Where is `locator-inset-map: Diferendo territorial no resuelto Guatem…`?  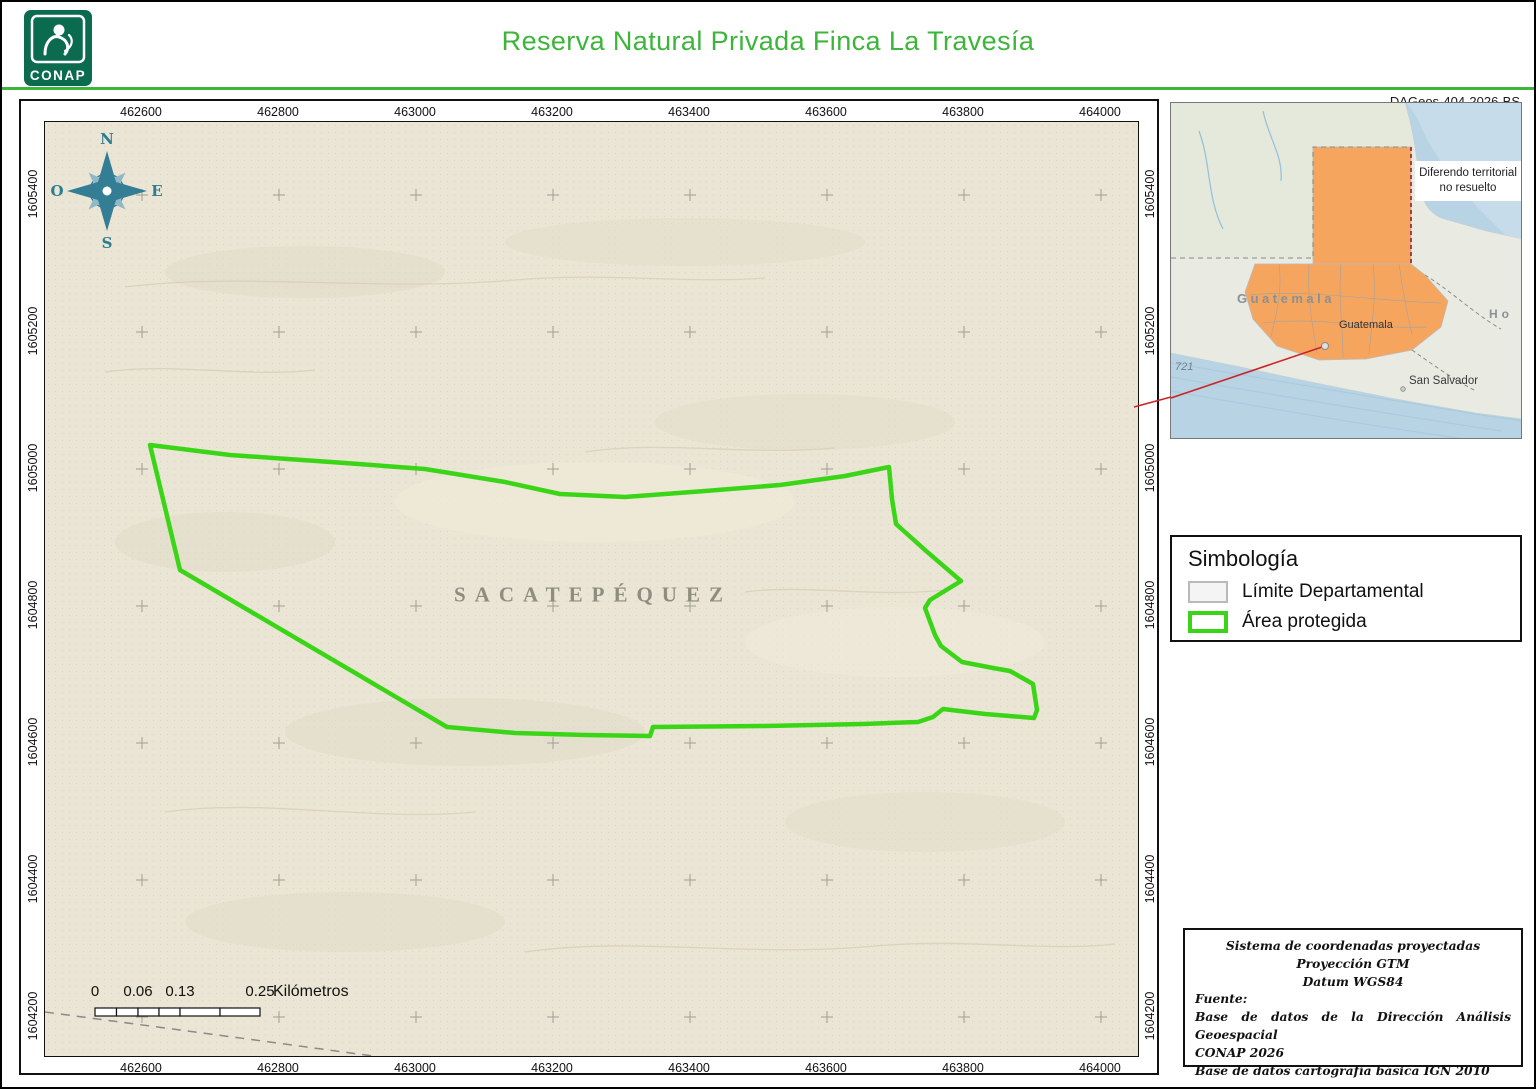 locator-inset-map: Diferendo territorial no resuelto Guatem… is located at coordinates (1346, 270).